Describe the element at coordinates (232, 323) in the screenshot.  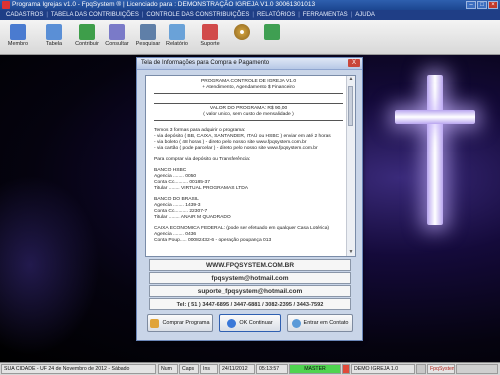
I see `check-icon` at that location.